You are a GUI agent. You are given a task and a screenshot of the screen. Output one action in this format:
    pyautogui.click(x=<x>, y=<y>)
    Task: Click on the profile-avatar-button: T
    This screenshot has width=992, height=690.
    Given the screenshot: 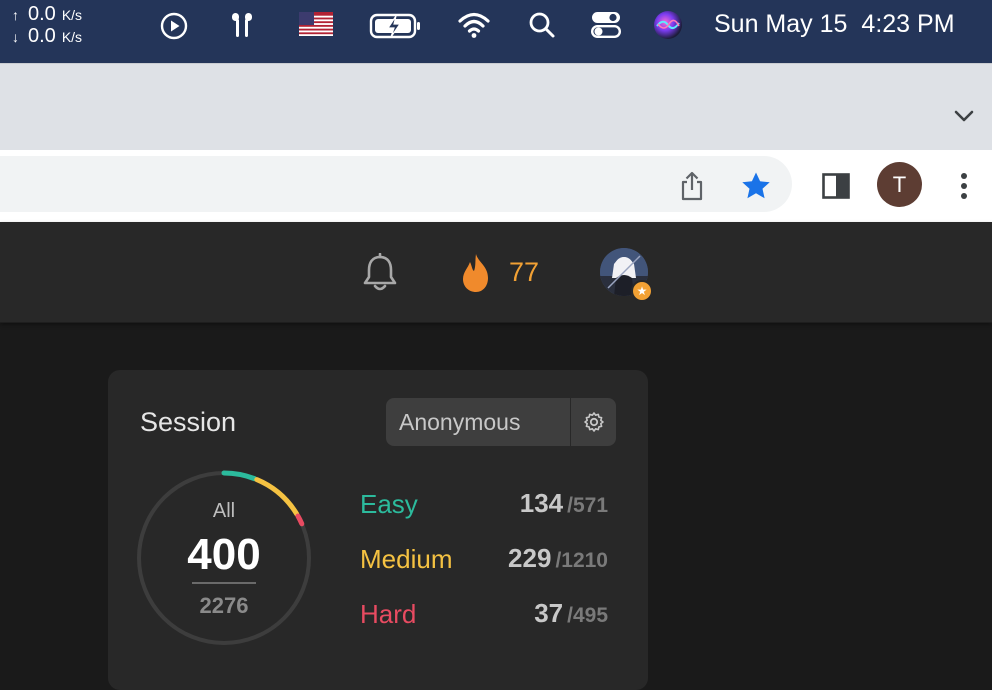 What is the action you would take?
    pyautogui.click(x=899, y=184)
    